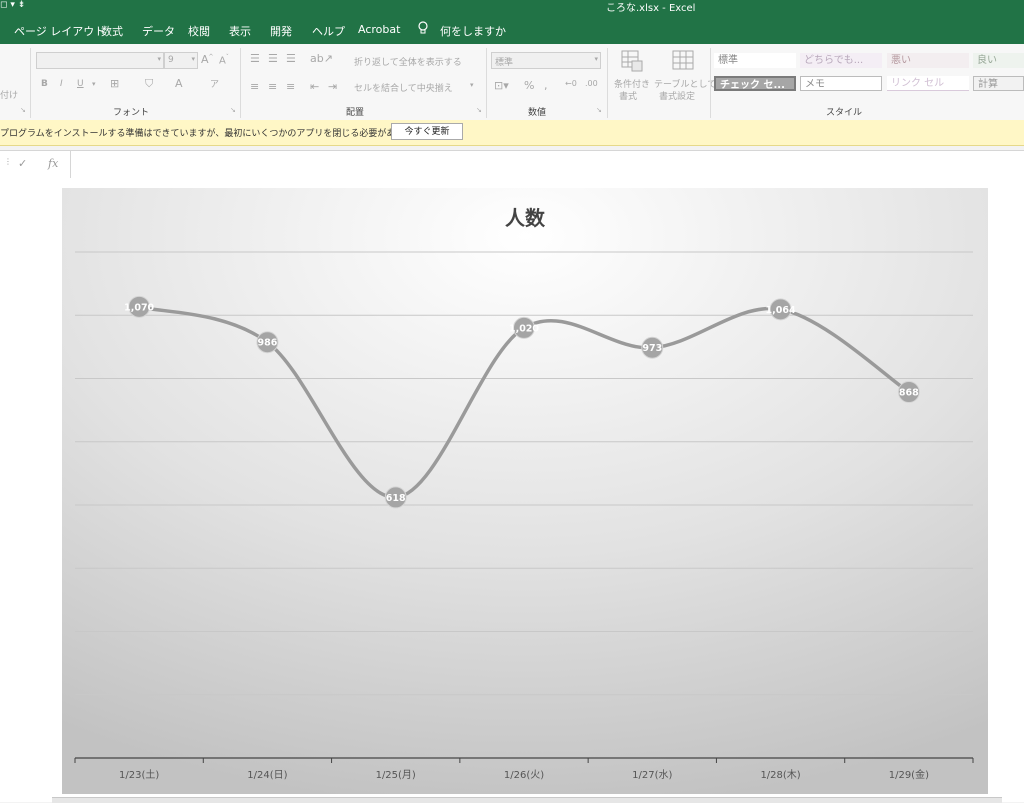  I want to click on align-left-icon: ≡, so click(254, 86).